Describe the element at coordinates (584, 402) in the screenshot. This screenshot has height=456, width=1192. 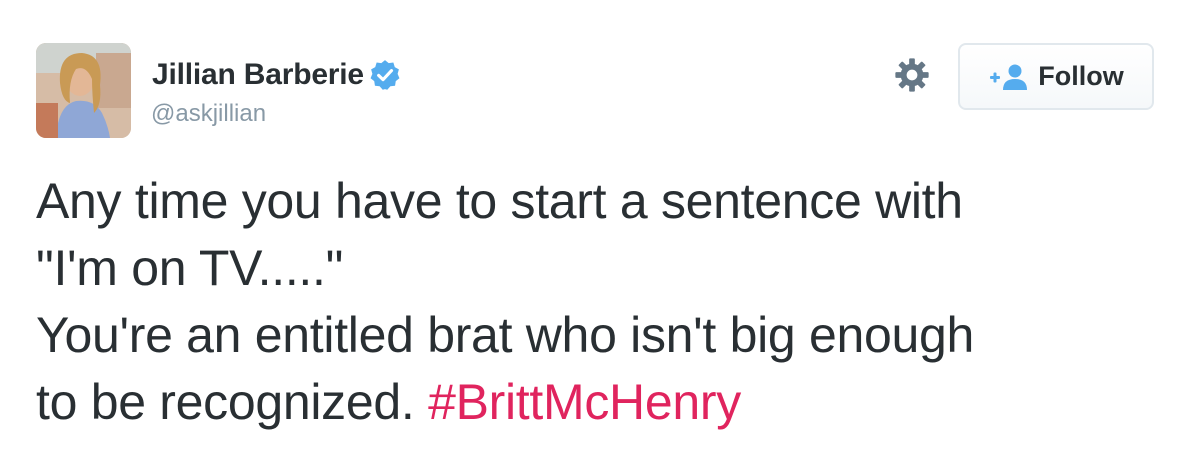
I see `hashtag-link: #BrittMcHenry` at that location.